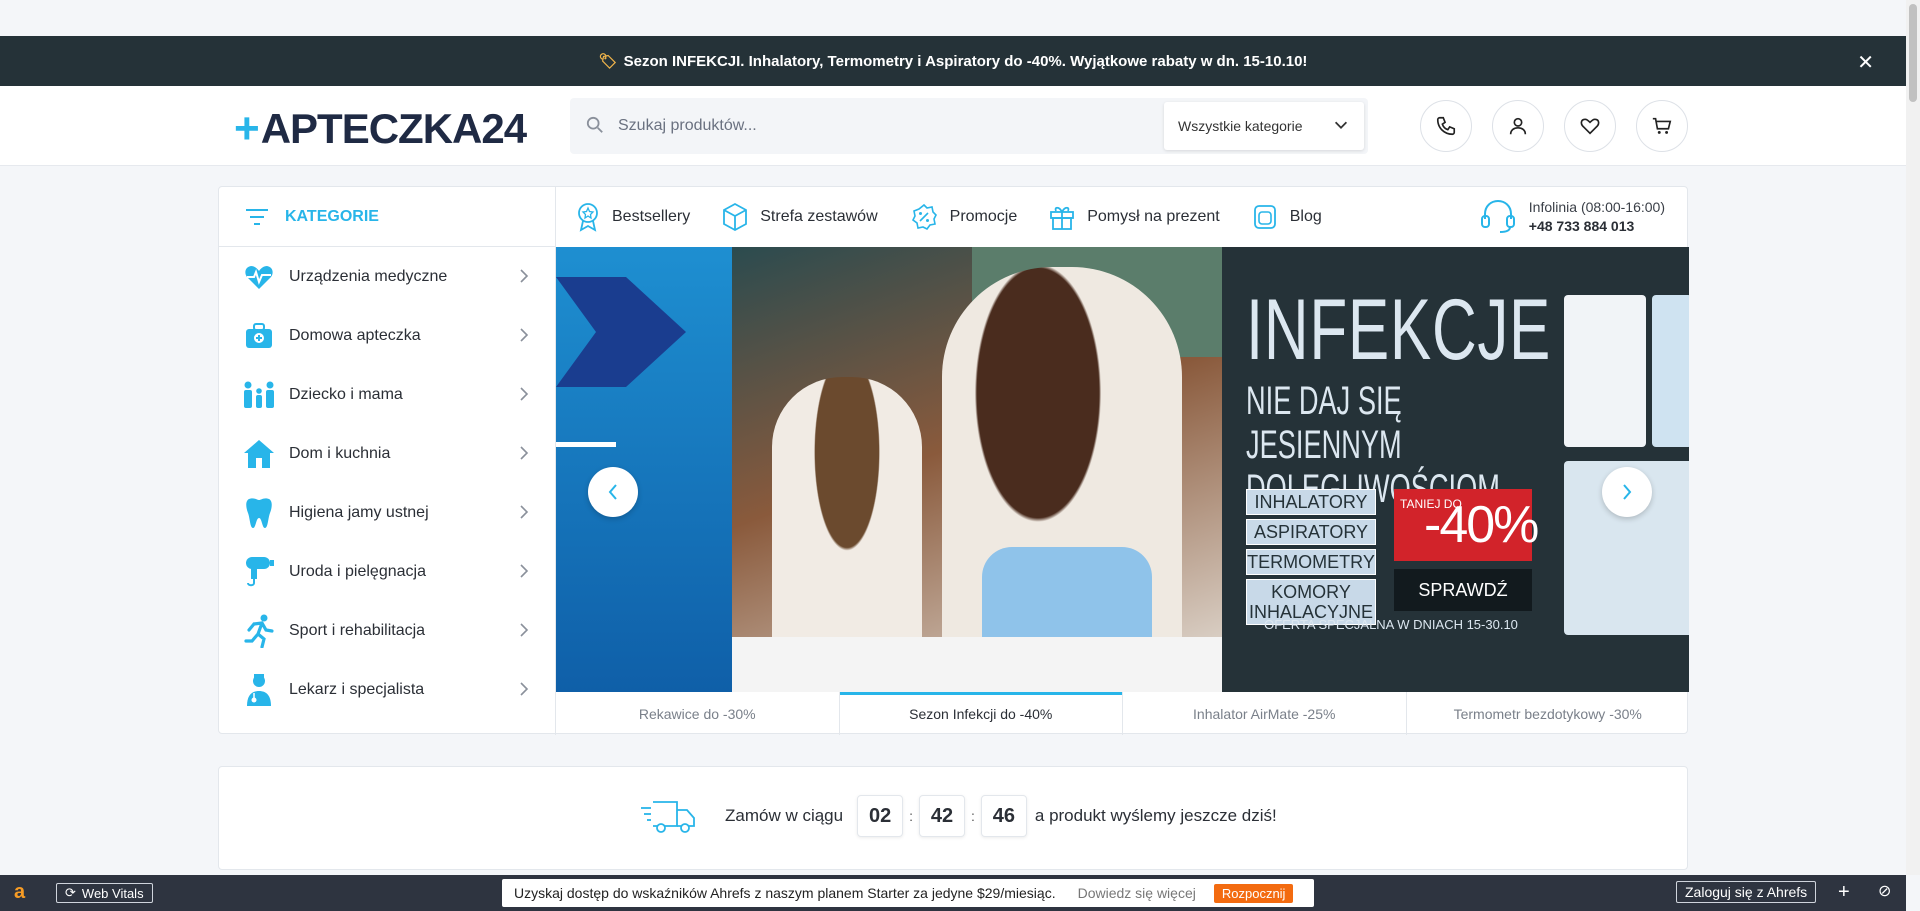 The image size is (1920, 911). I want to click on account-button, so click(1518, 126).